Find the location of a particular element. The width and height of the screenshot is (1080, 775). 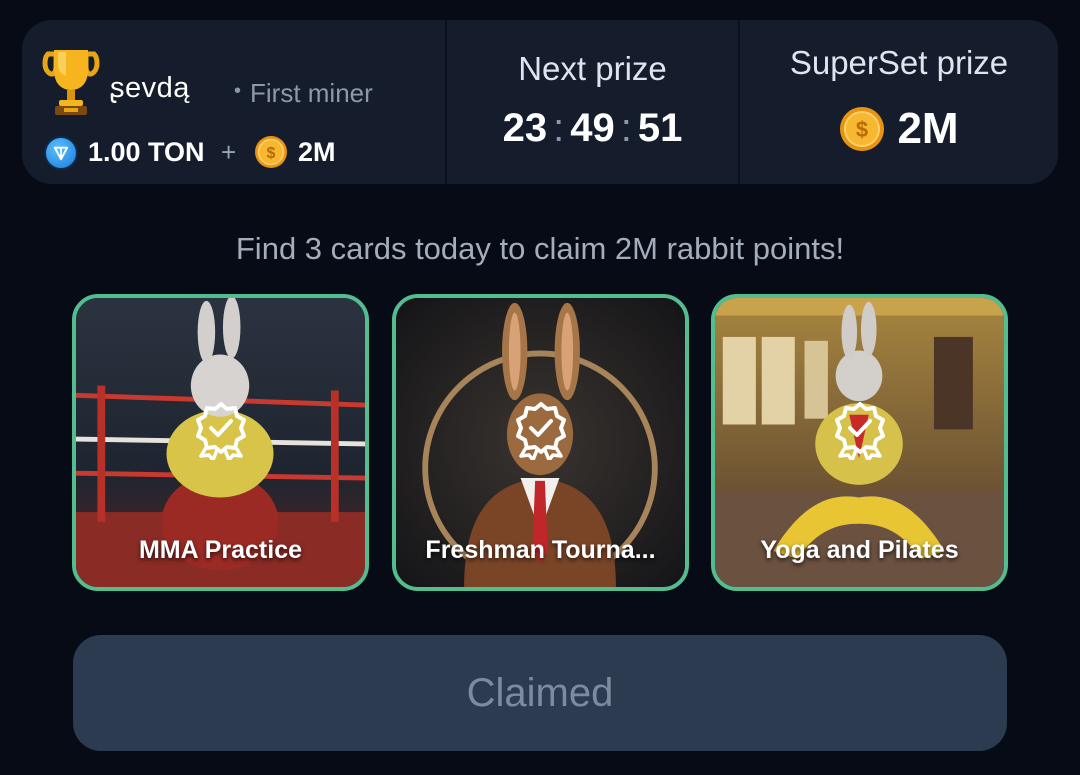

card-title: Yoga and Pilates is located at coordinates (859, 550).